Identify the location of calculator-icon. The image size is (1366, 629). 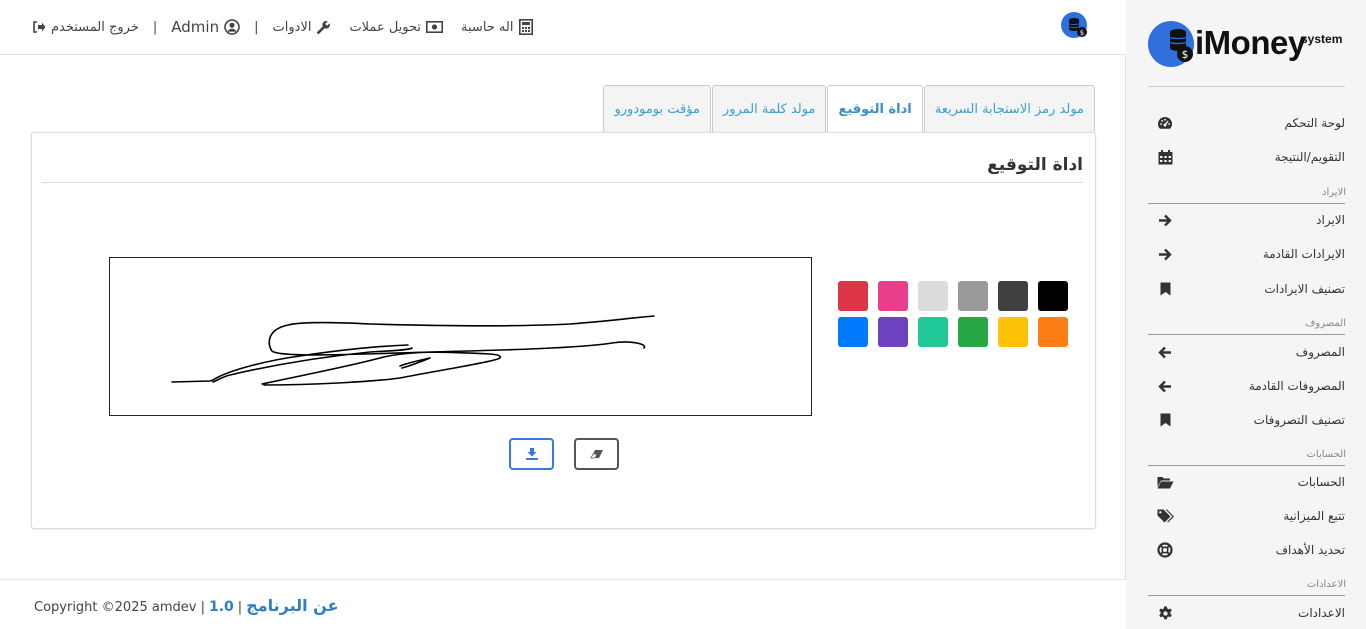
(525, 27).